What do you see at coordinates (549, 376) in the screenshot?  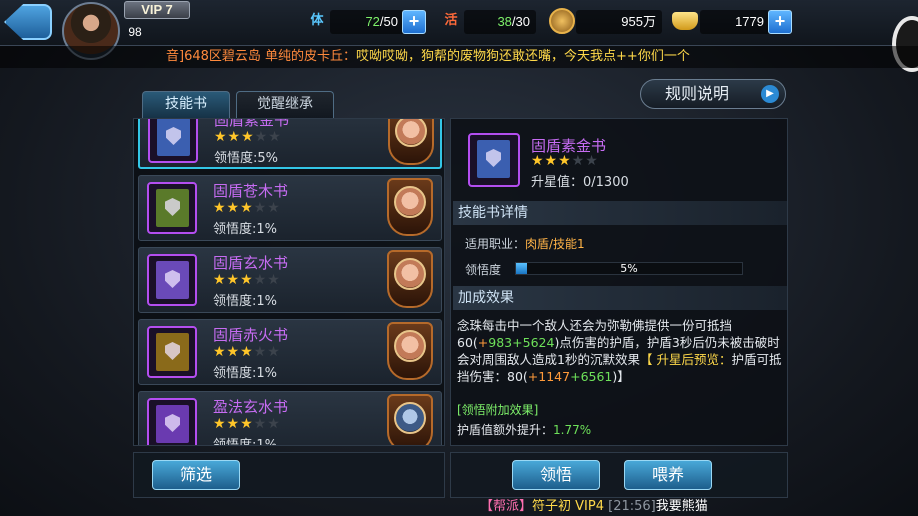 I see `desc-num: +1147` at bounding box center [549, 376].